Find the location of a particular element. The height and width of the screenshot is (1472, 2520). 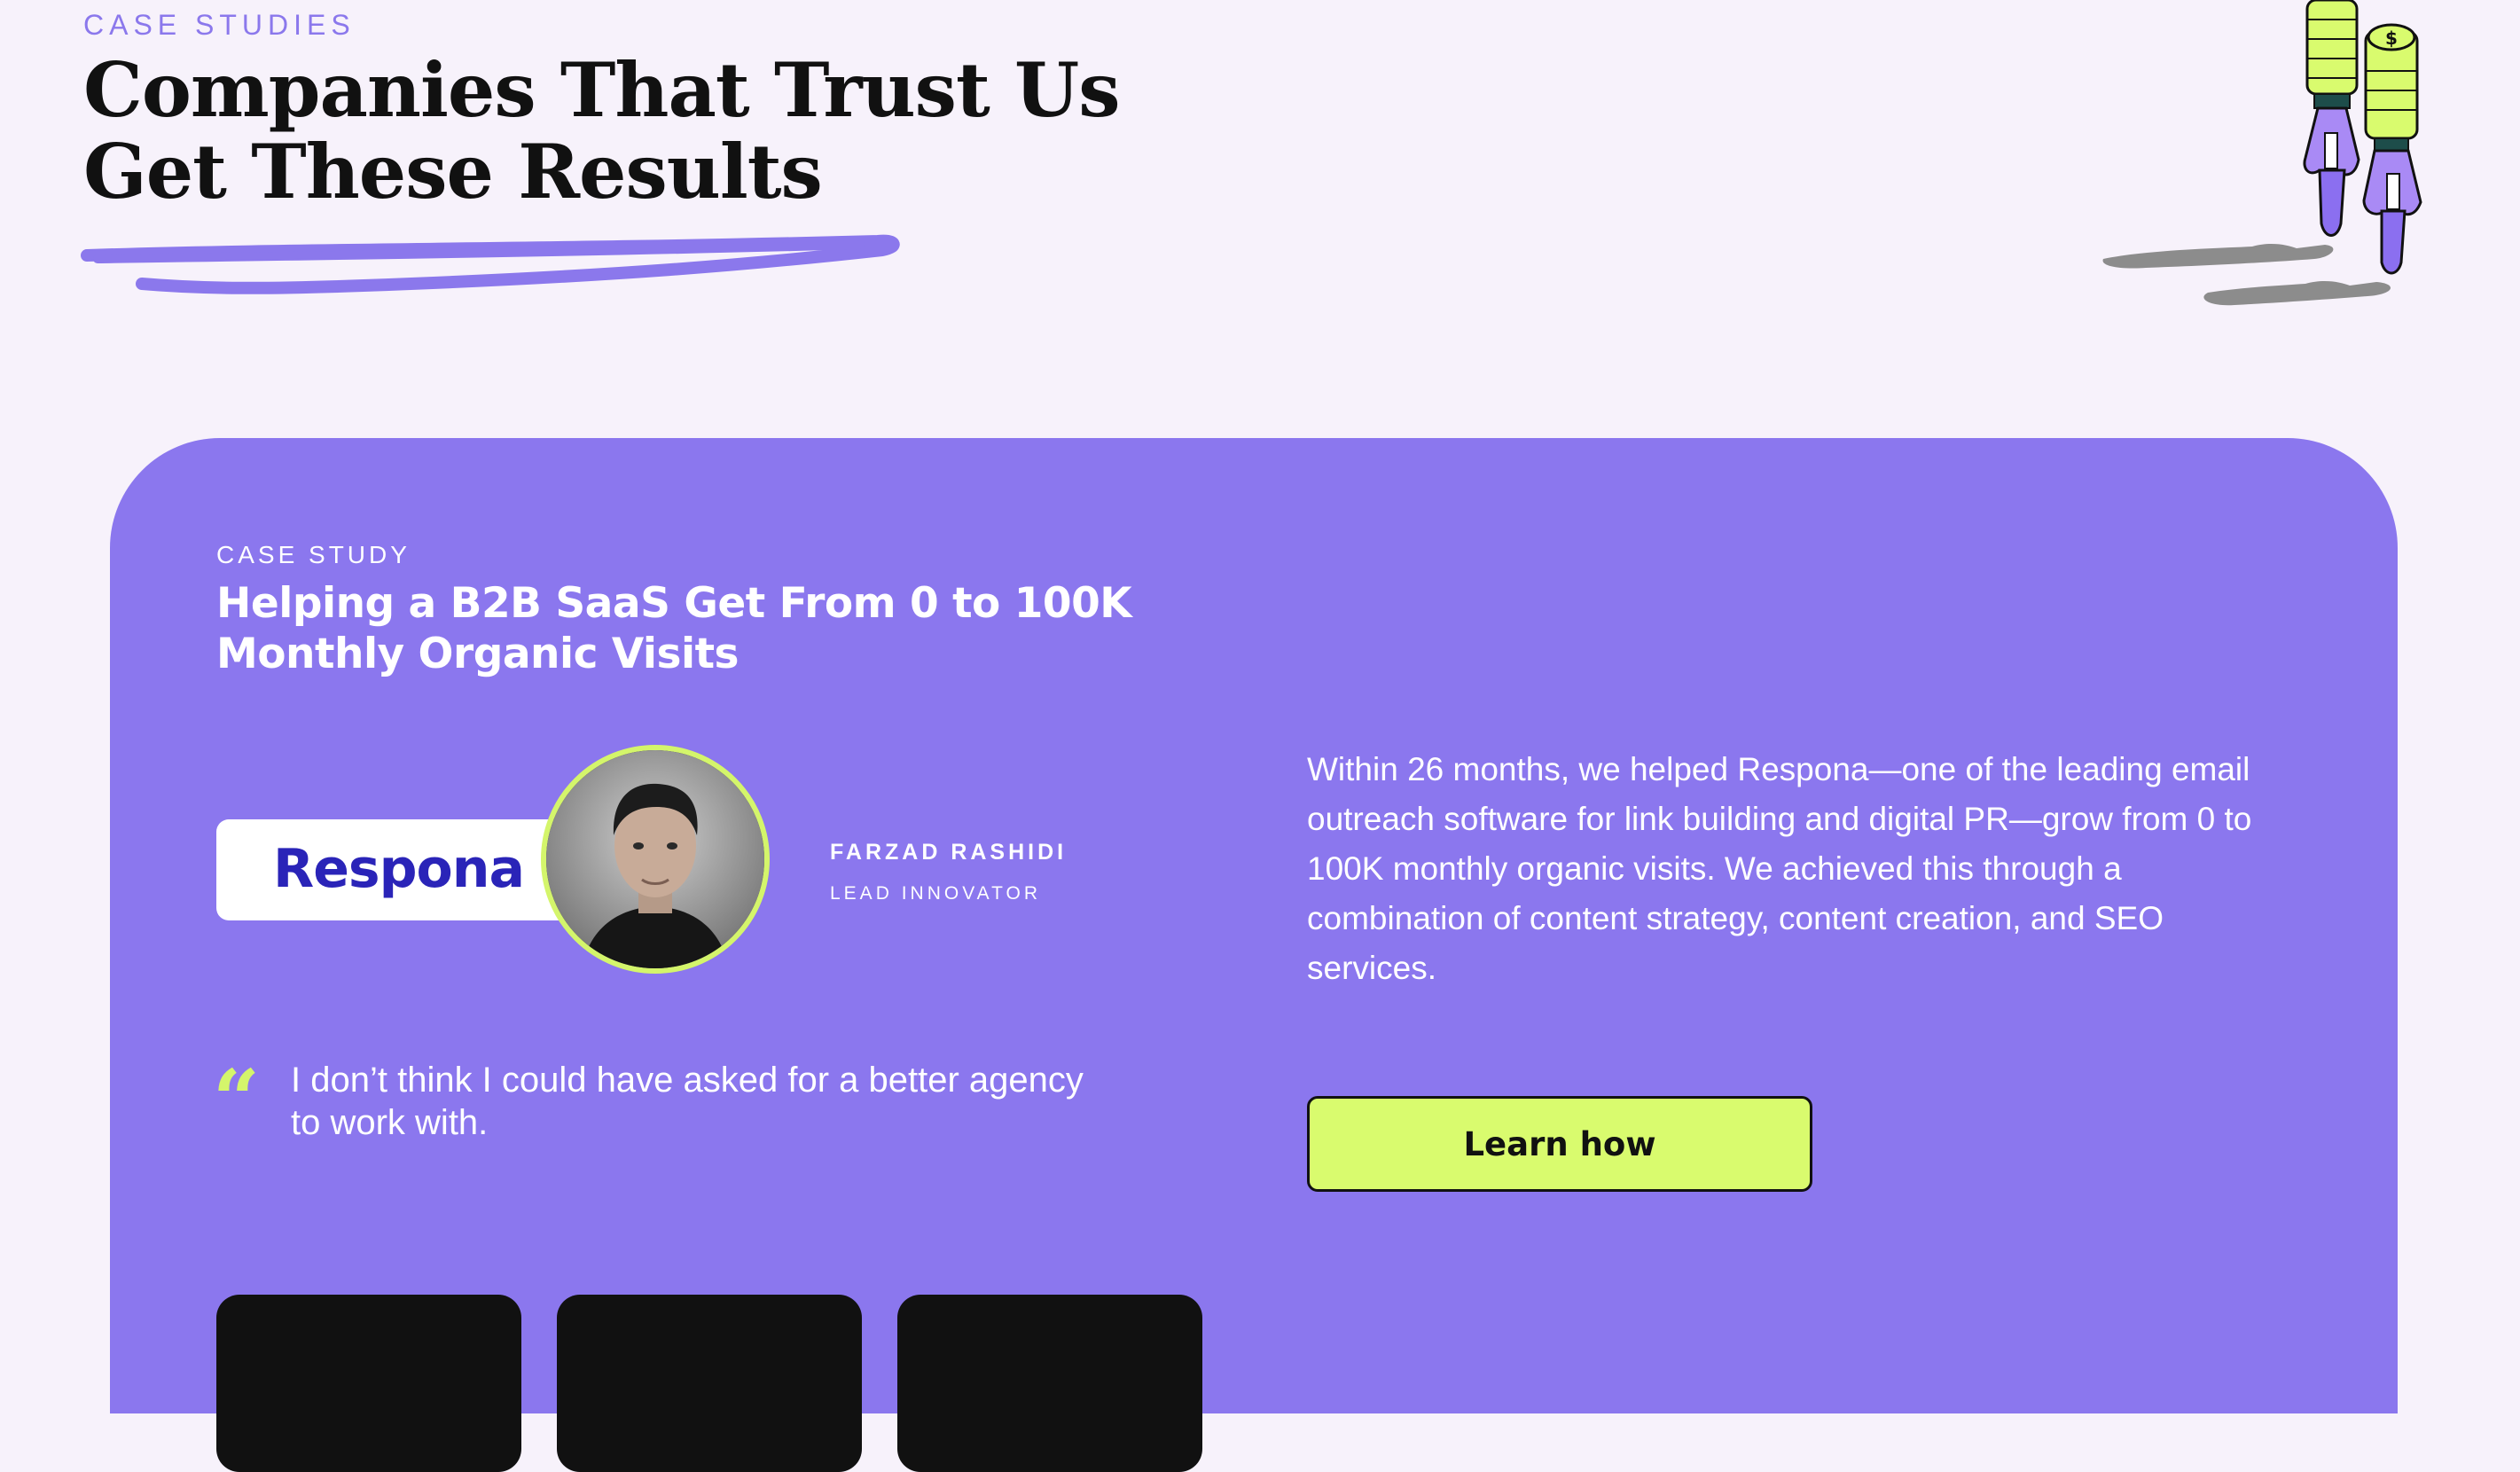

quote-icon: “ is located at coordinates (236, 1099).